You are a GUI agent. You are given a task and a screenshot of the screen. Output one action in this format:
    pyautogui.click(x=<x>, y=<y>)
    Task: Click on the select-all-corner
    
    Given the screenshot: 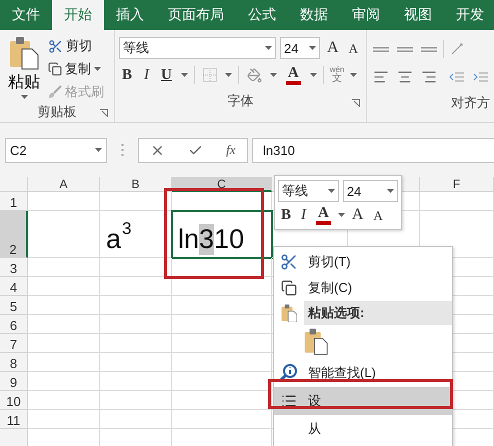 What is the action you would take?
    pyautogui.click(x=14, y=184)
    